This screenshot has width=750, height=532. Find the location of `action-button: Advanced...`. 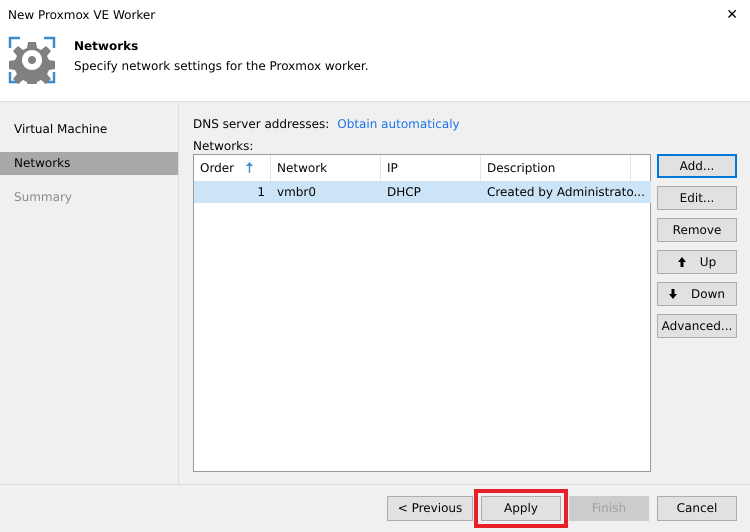

action-button: Advanced... is located at coordinates (697, 326).